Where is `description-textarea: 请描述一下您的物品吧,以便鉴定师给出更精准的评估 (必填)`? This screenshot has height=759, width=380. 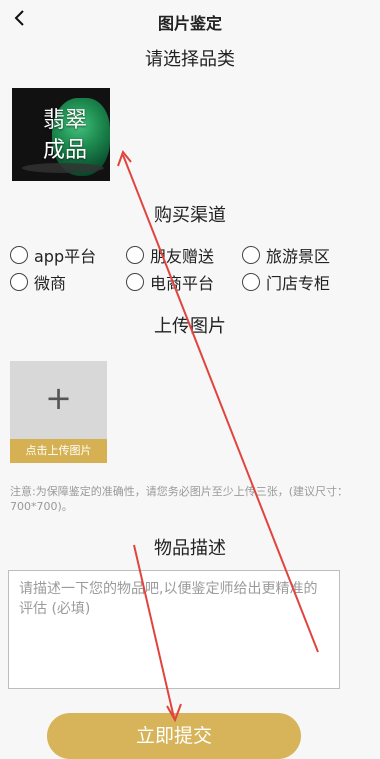
description-textarea: 请描述一下您的物品吧,以便鉴定师给出更精准的评估 (必填) is located at coordinates (174, 629).